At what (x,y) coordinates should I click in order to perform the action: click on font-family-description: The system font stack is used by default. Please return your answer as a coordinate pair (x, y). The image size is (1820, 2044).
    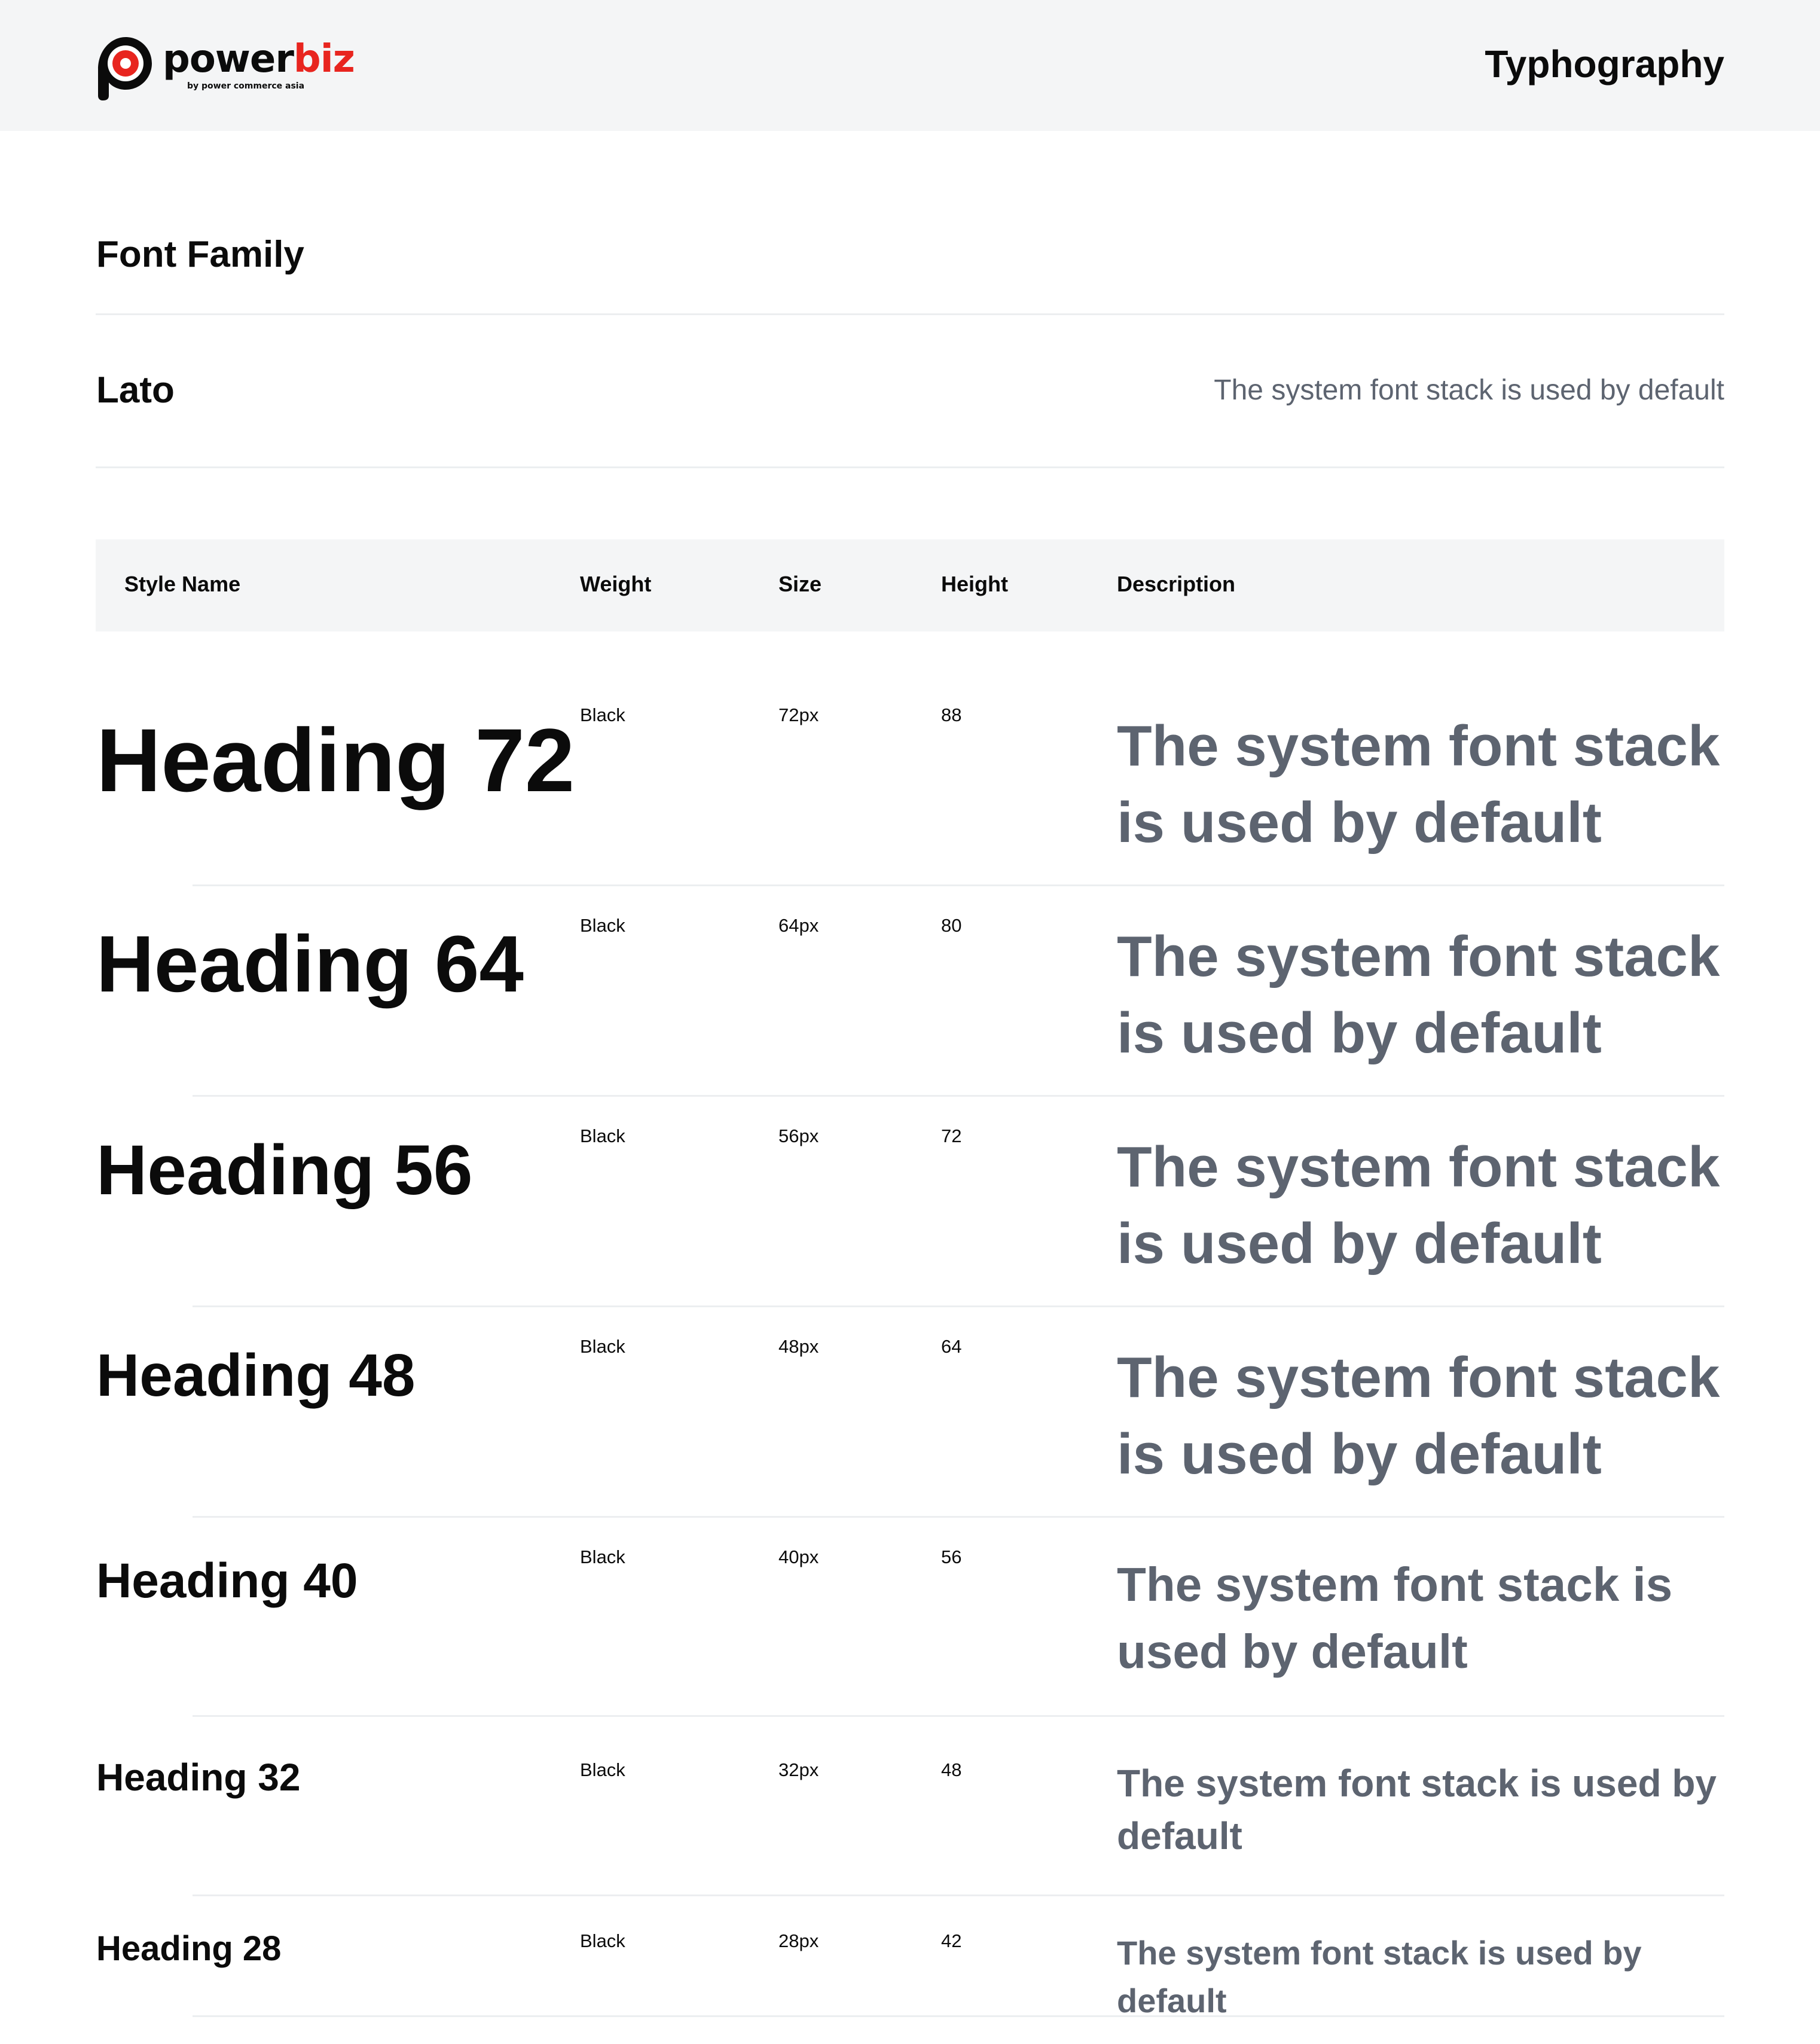
    Looking at the image, I should click on (1469, 390).